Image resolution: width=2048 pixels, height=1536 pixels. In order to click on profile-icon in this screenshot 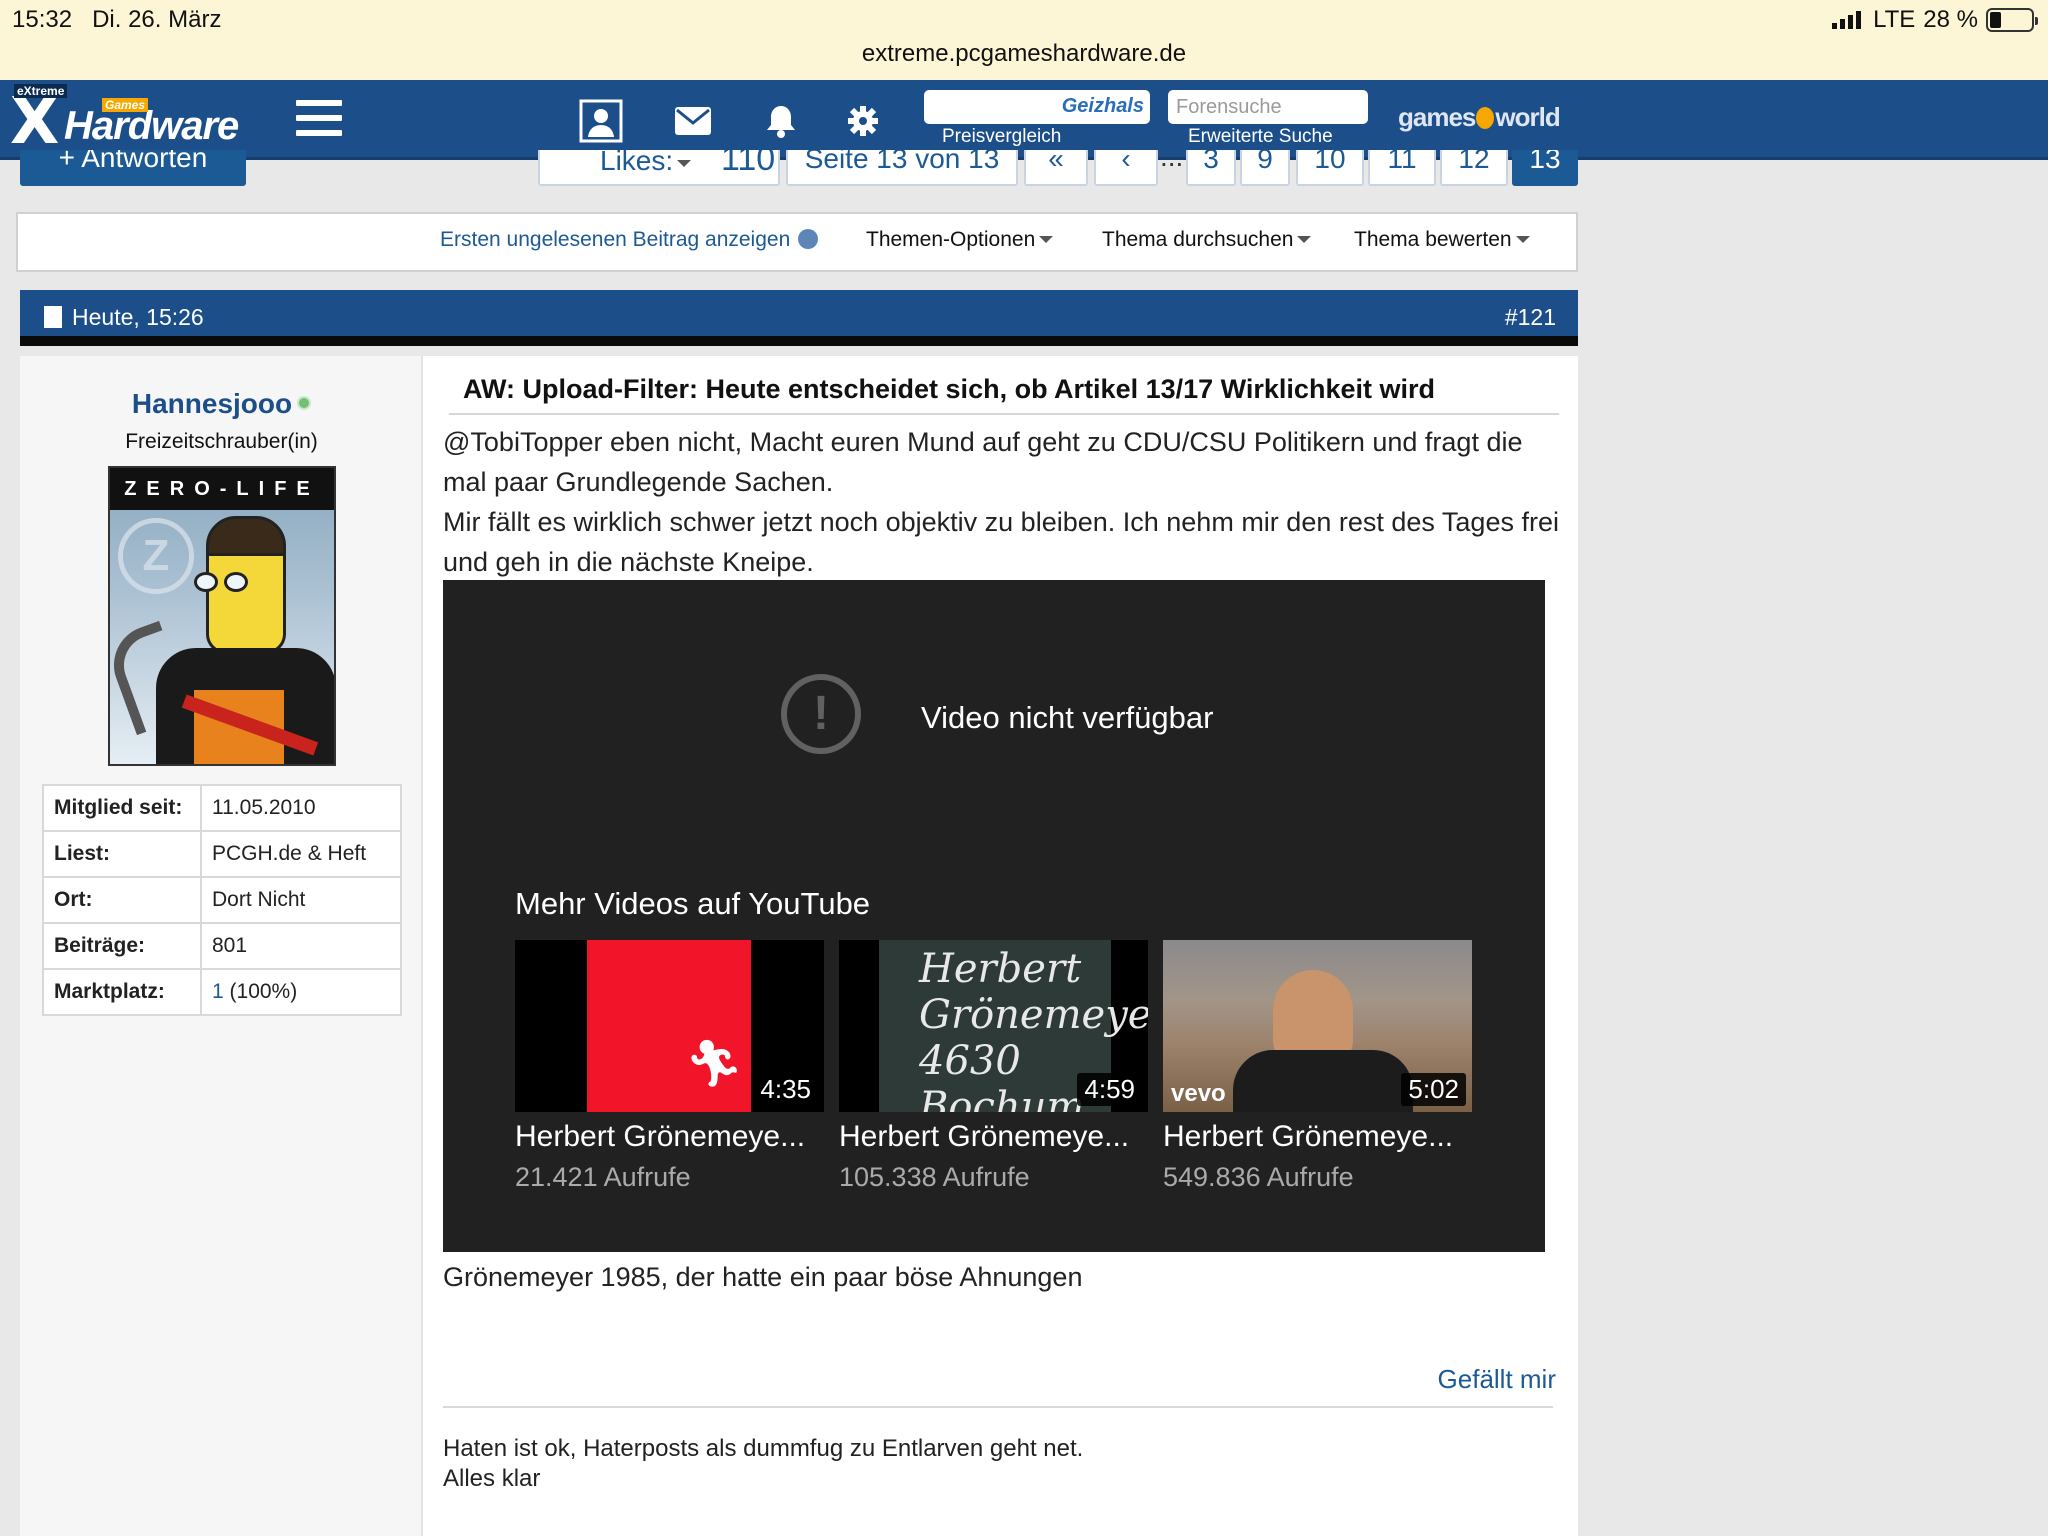, I will do `click(601, 121)`.